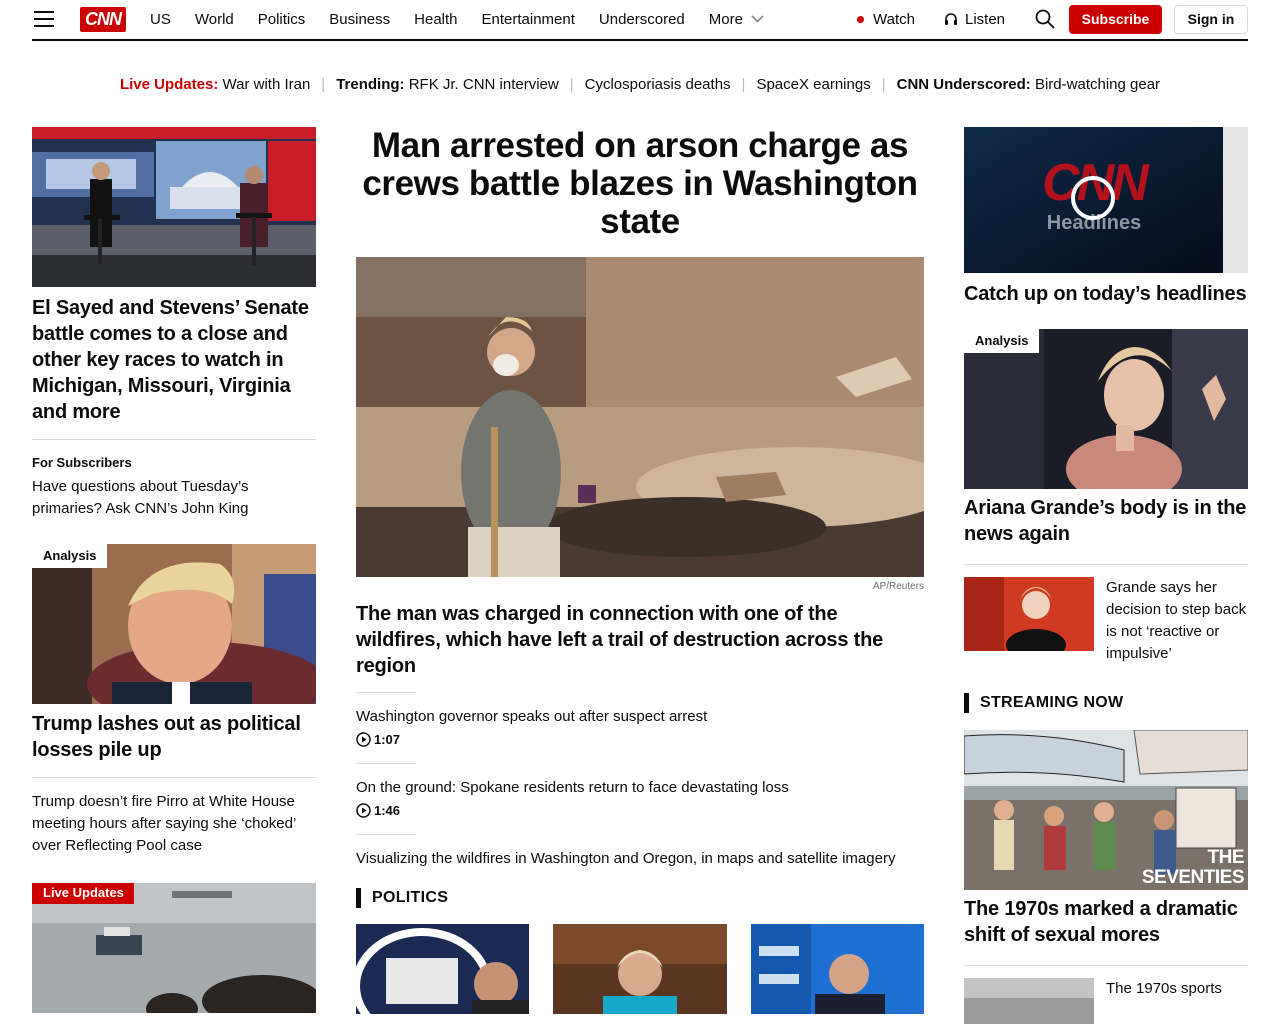 Image resolution: width=1280 pixels, height=1024 pixels. I want to click on wildfire-photo, so click(640, 417).